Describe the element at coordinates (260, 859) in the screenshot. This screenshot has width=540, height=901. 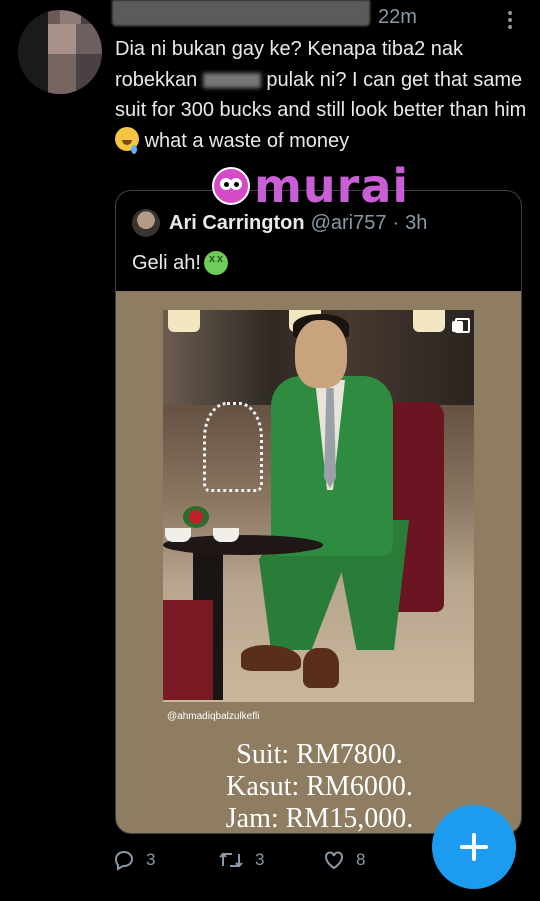
I see `retweet-count: 3` at that location.